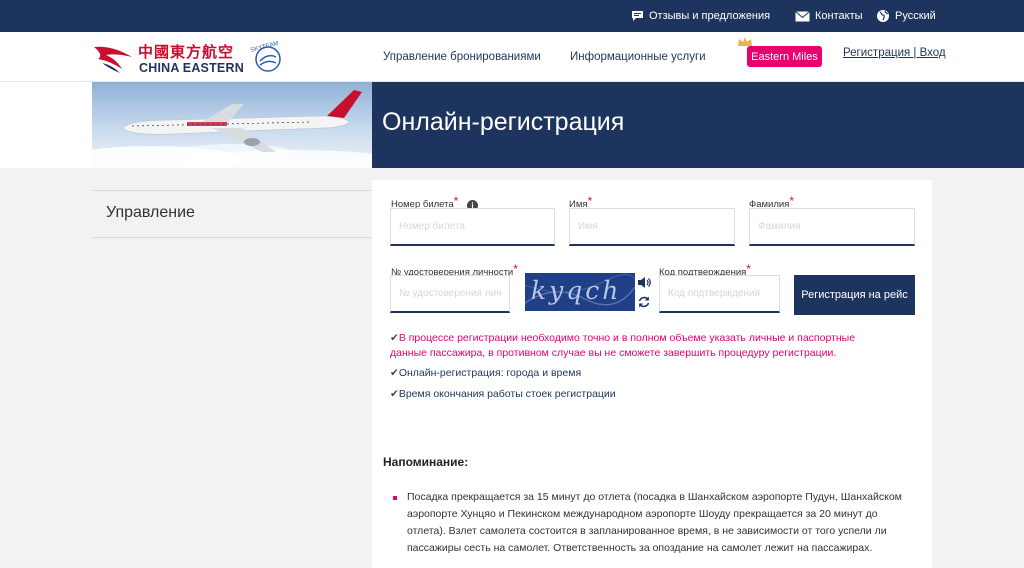  What do you see at coordinates (512, 16) in the screenshot?
I see `top-bar: Отзывы и предложения Контакты Русский` at bounding box center [512, 16].